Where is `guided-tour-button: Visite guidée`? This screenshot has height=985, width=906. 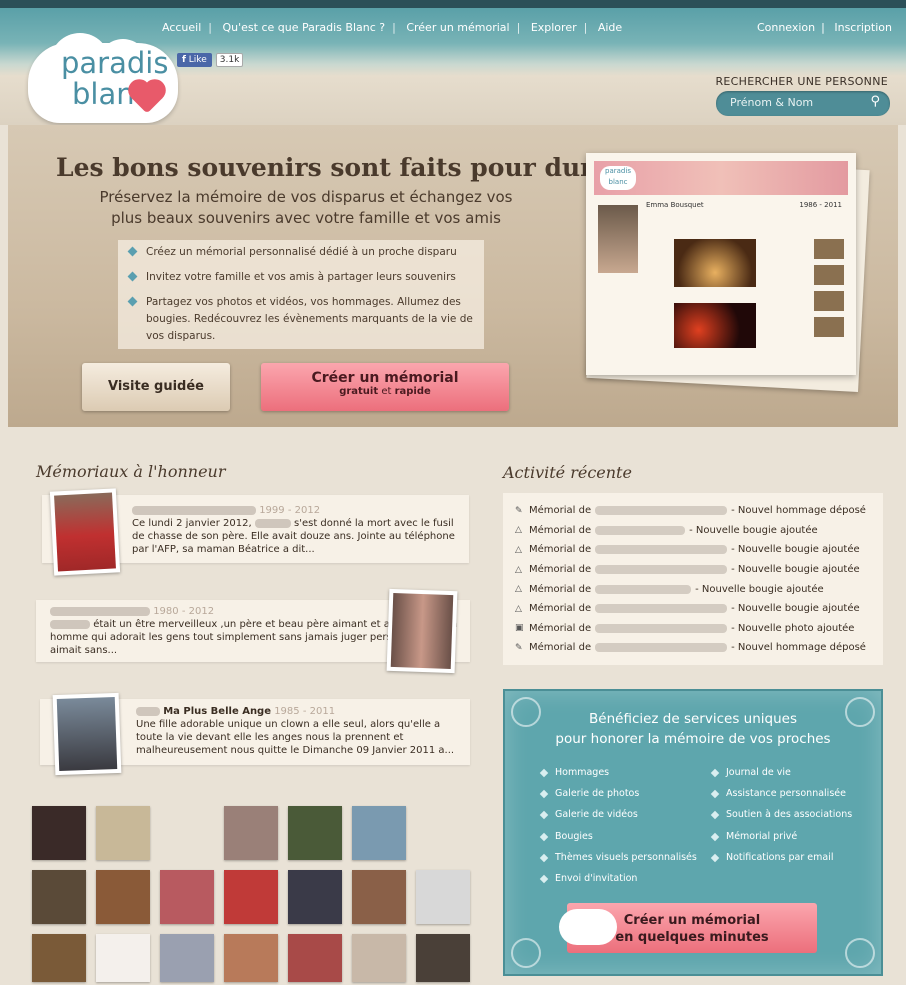
guided-tour-button: Visite guidée is located at coordinates (156, 387).